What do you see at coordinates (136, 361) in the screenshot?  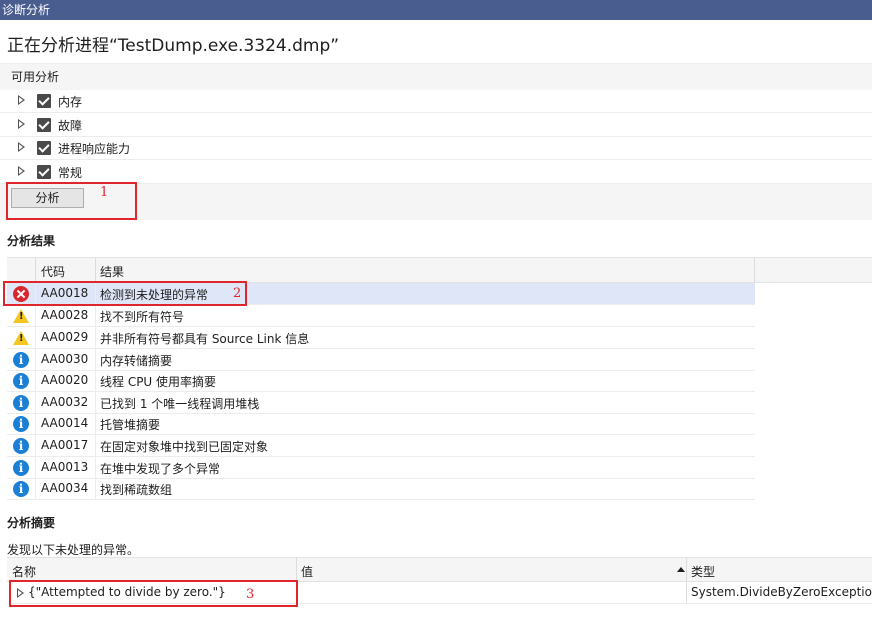 I see `result-text: 内存转储摘要` at bounding box center [136, 361].